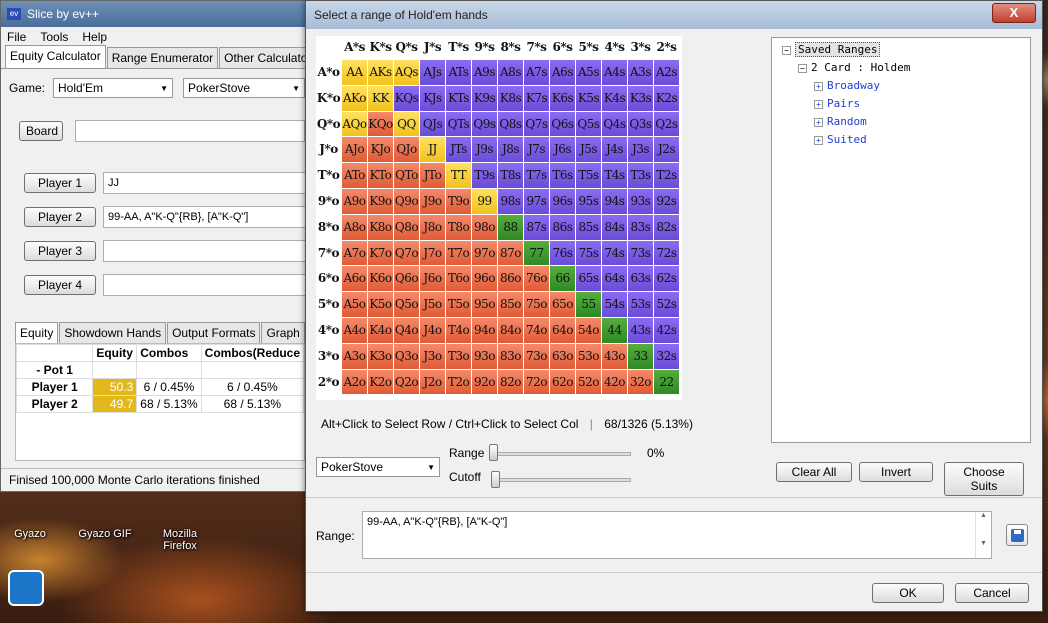 The image size is (1048, 623). I want to click on hand-cell: K8o, so click(380, 227).